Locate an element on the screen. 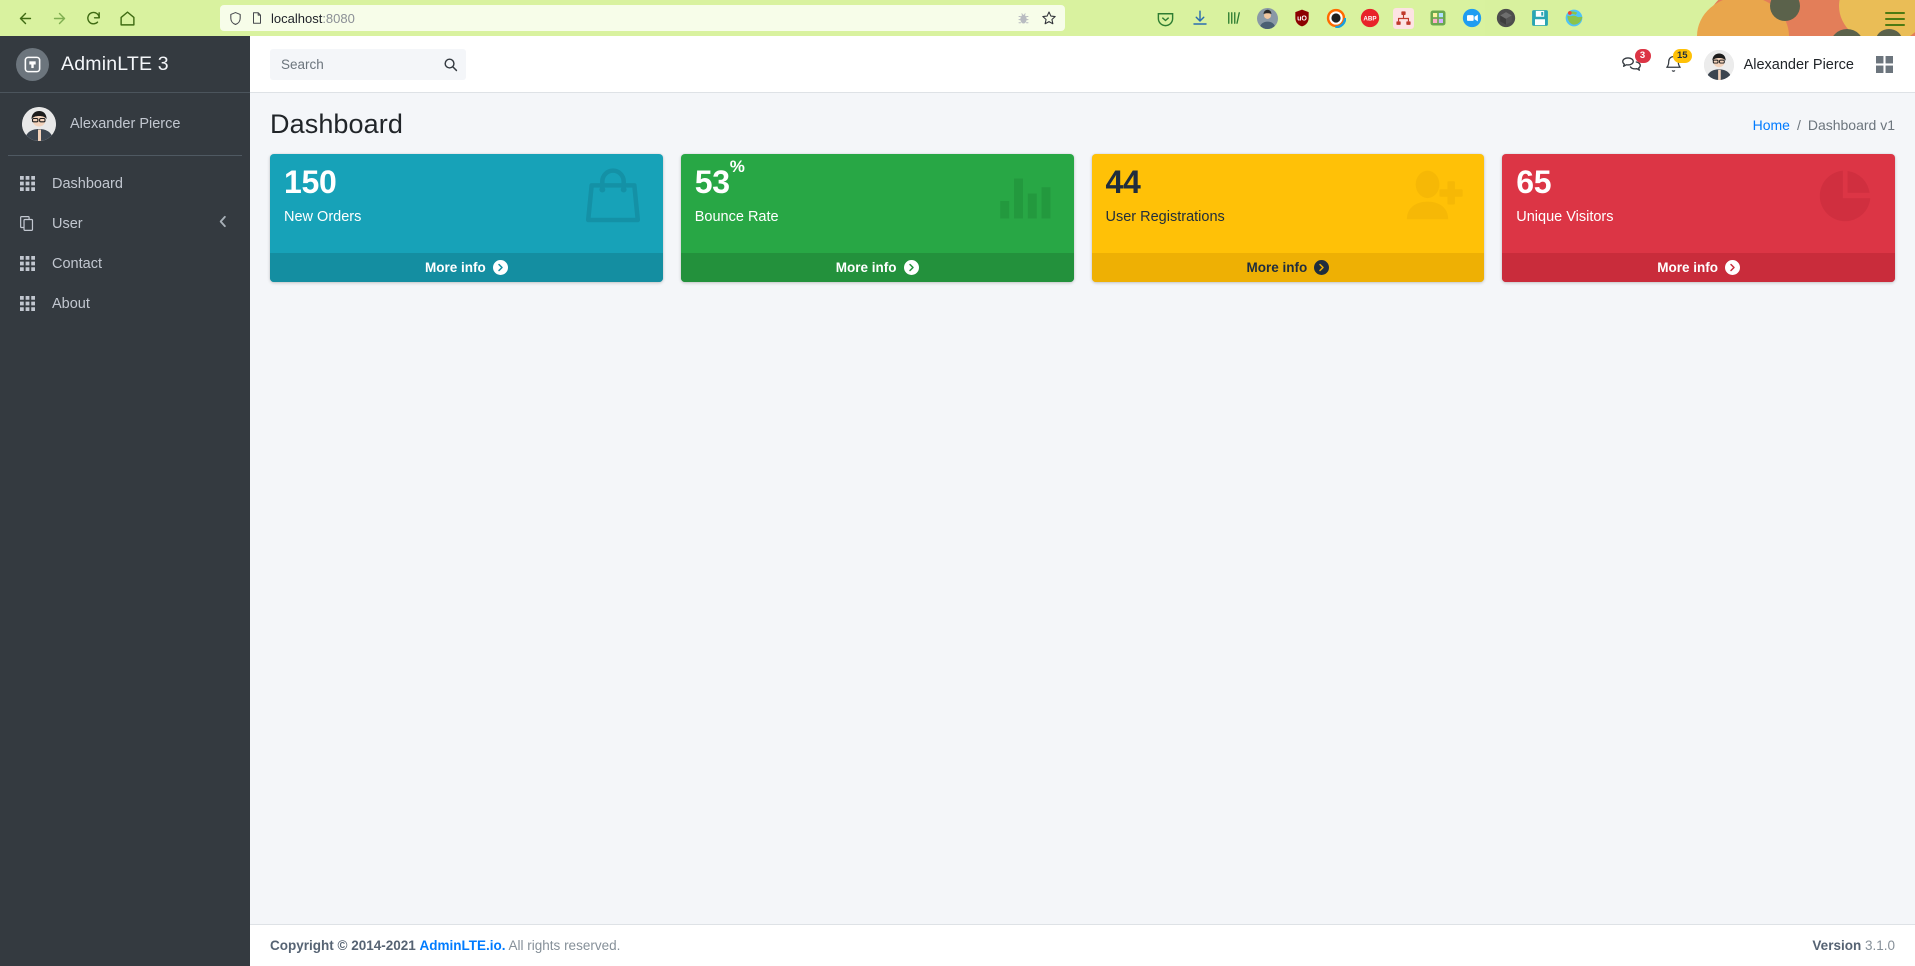 Image resolution: width=1915 pixels, height=966 pixels. video-recorder-icon is located at coordinates (1471, 18).